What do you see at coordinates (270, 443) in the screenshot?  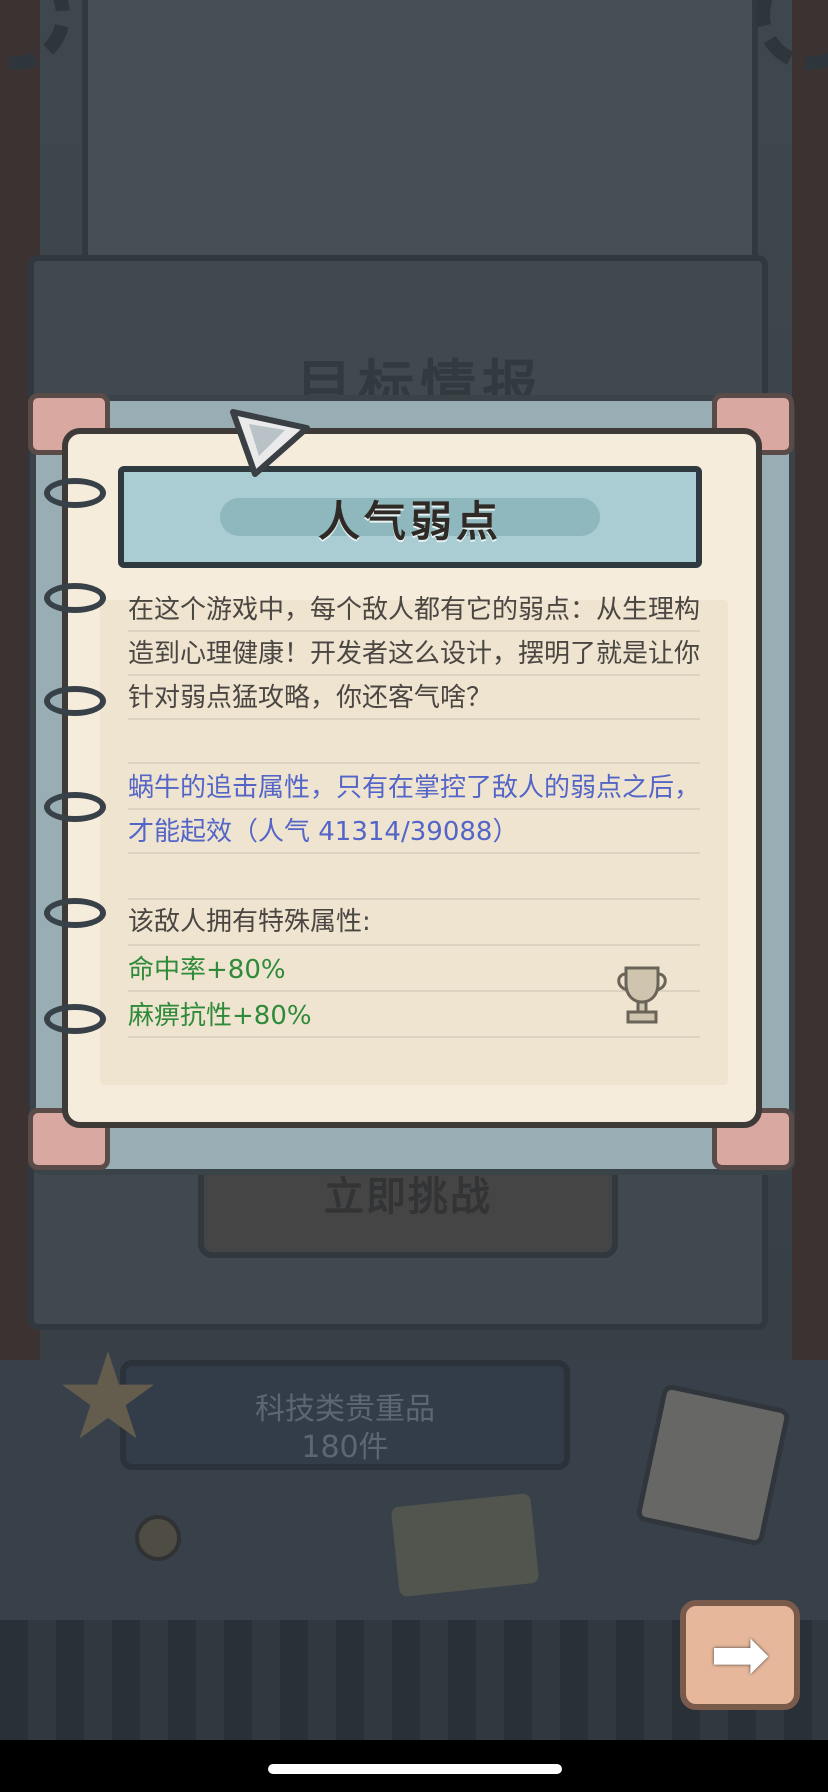 I see `hanger-hook-icon` at bounding box center [270, 443].